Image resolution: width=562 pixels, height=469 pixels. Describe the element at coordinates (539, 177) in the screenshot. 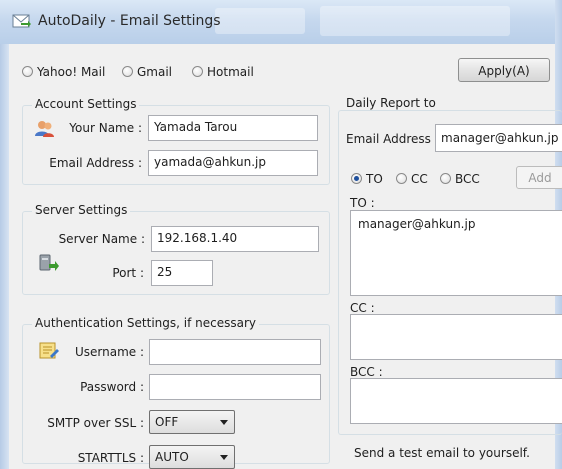

I see `add-button: Add` at that location.